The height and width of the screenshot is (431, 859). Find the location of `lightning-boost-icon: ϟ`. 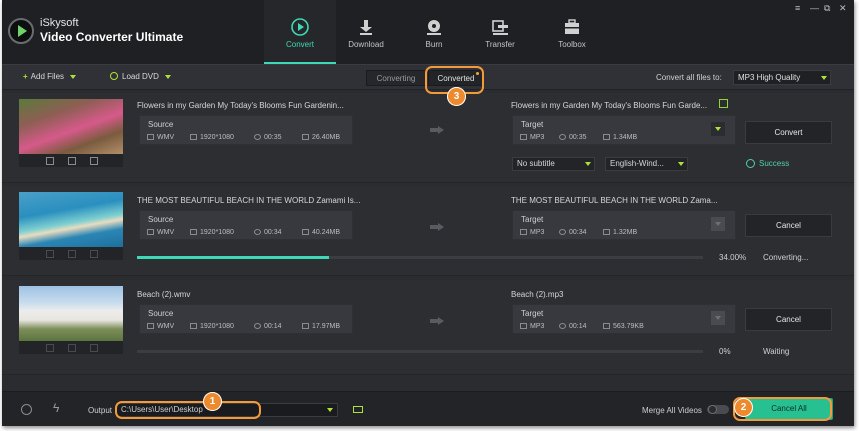

lightning-boost-icon: ϟ is located at coordinates (56, 408).